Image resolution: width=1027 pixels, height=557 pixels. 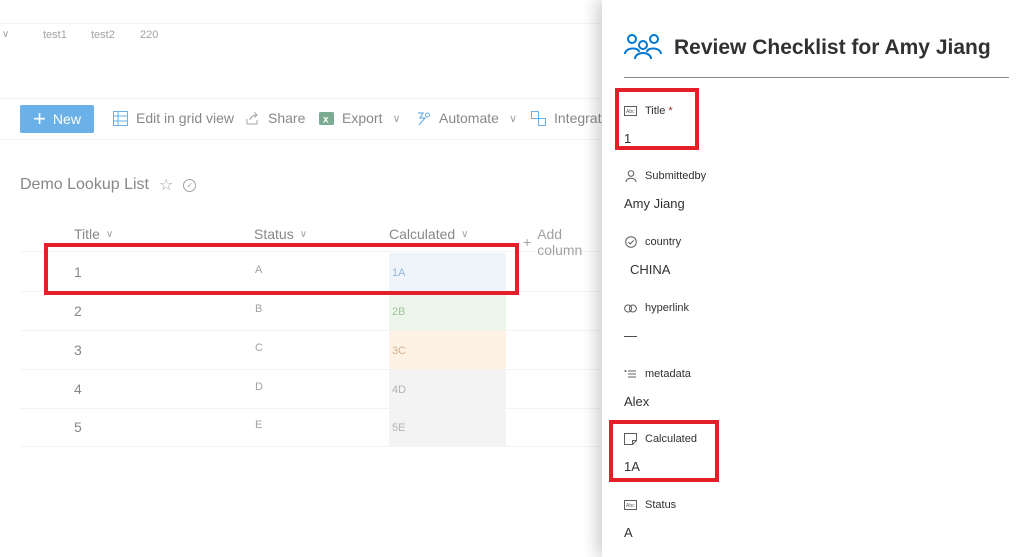 I want to click on field-status-label-text: Status, so click(x=661, y=505).